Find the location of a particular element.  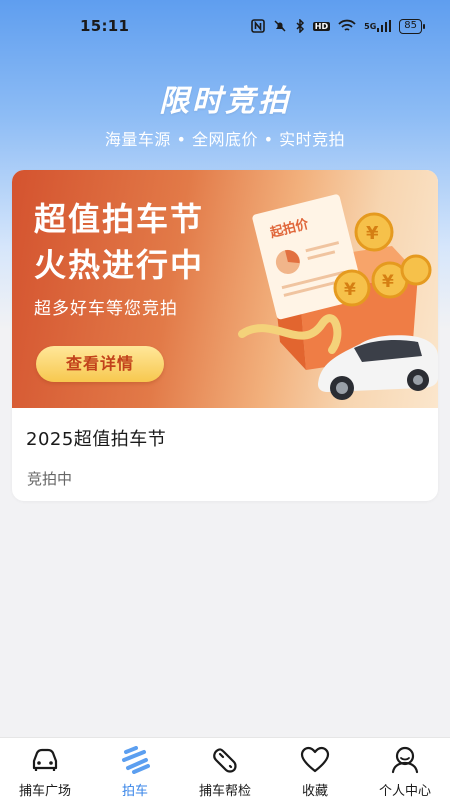

tab-label: 捕车广场 is located at coordinates (44, 791).